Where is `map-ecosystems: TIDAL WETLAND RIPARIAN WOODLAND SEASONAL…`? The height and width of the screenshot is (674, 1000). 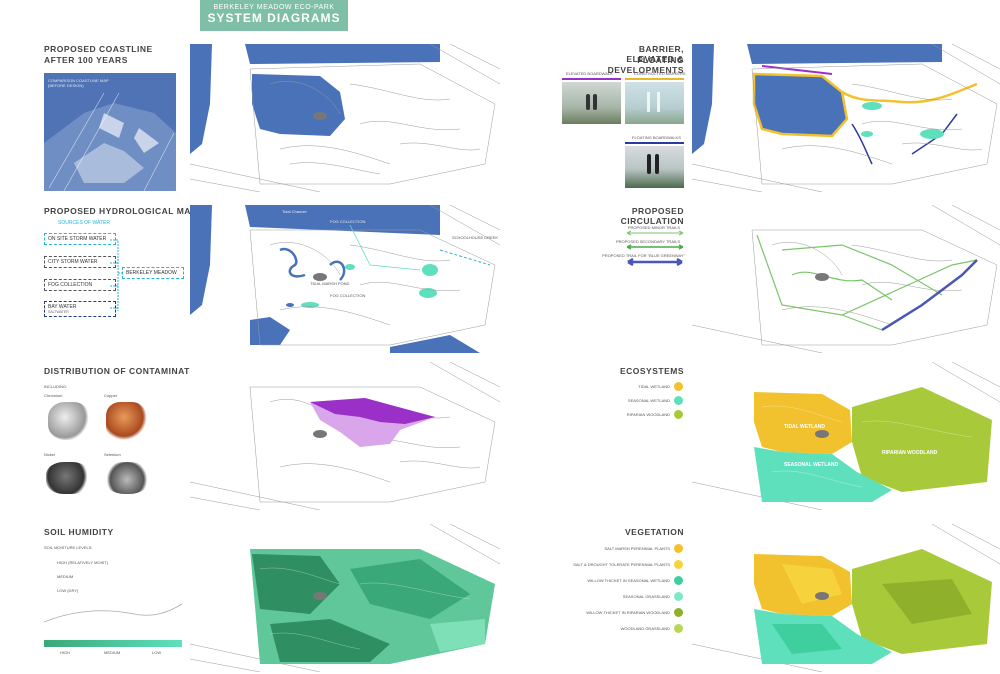 map-ecosystems: TIDAL WETLAND RIPARIAN WOODLAND SEASONAL… is located at coordinates (846, 436).